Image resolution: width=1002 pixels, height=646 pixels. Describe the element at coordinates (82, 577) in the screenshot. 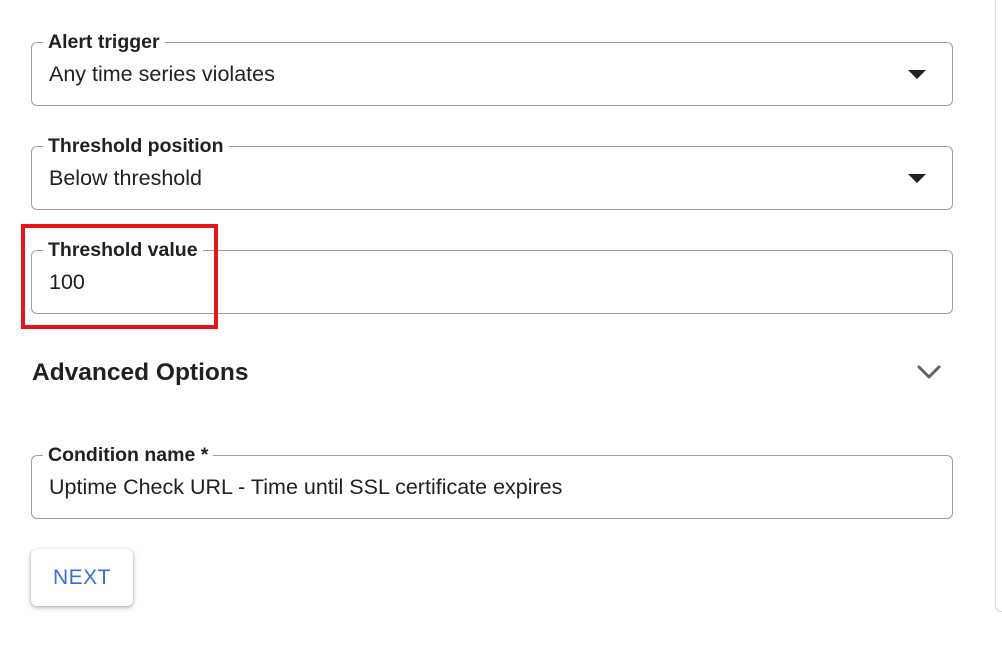

I see `next-button: NEXT` at that location.